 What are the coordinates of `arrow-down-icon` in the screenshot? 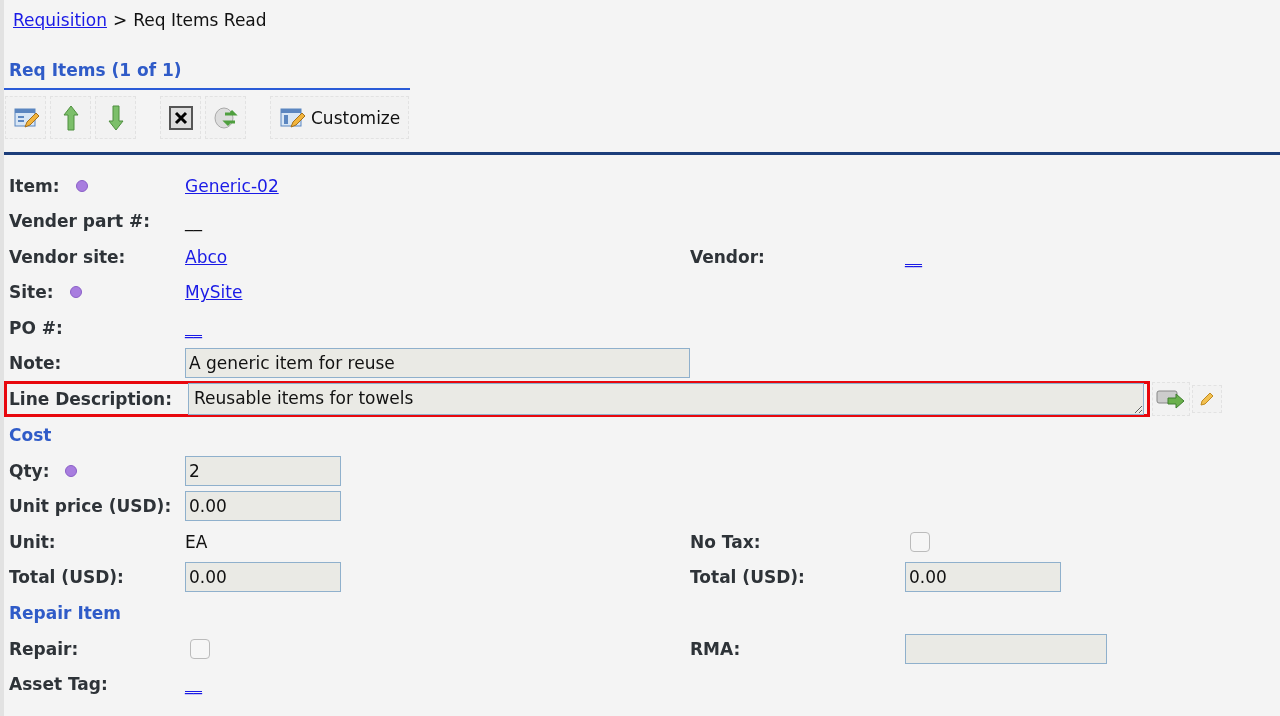 It's located at (115, 117).